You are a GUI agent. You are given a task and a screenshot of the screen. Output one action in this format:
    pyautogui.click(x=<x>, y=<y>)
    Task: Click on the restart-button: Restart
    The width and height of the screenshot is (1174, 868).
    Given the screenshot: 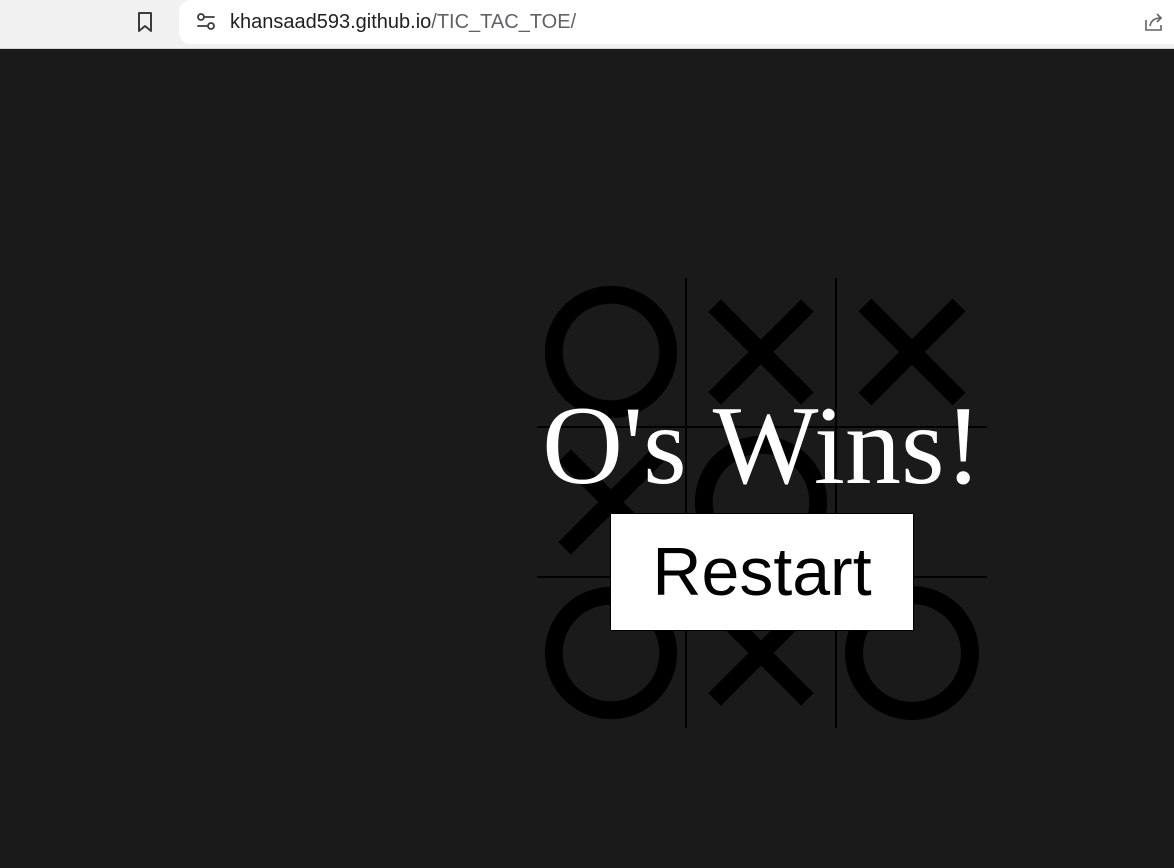 What is the action you would take?
    pyautogui.click(x=762, y=572)
    